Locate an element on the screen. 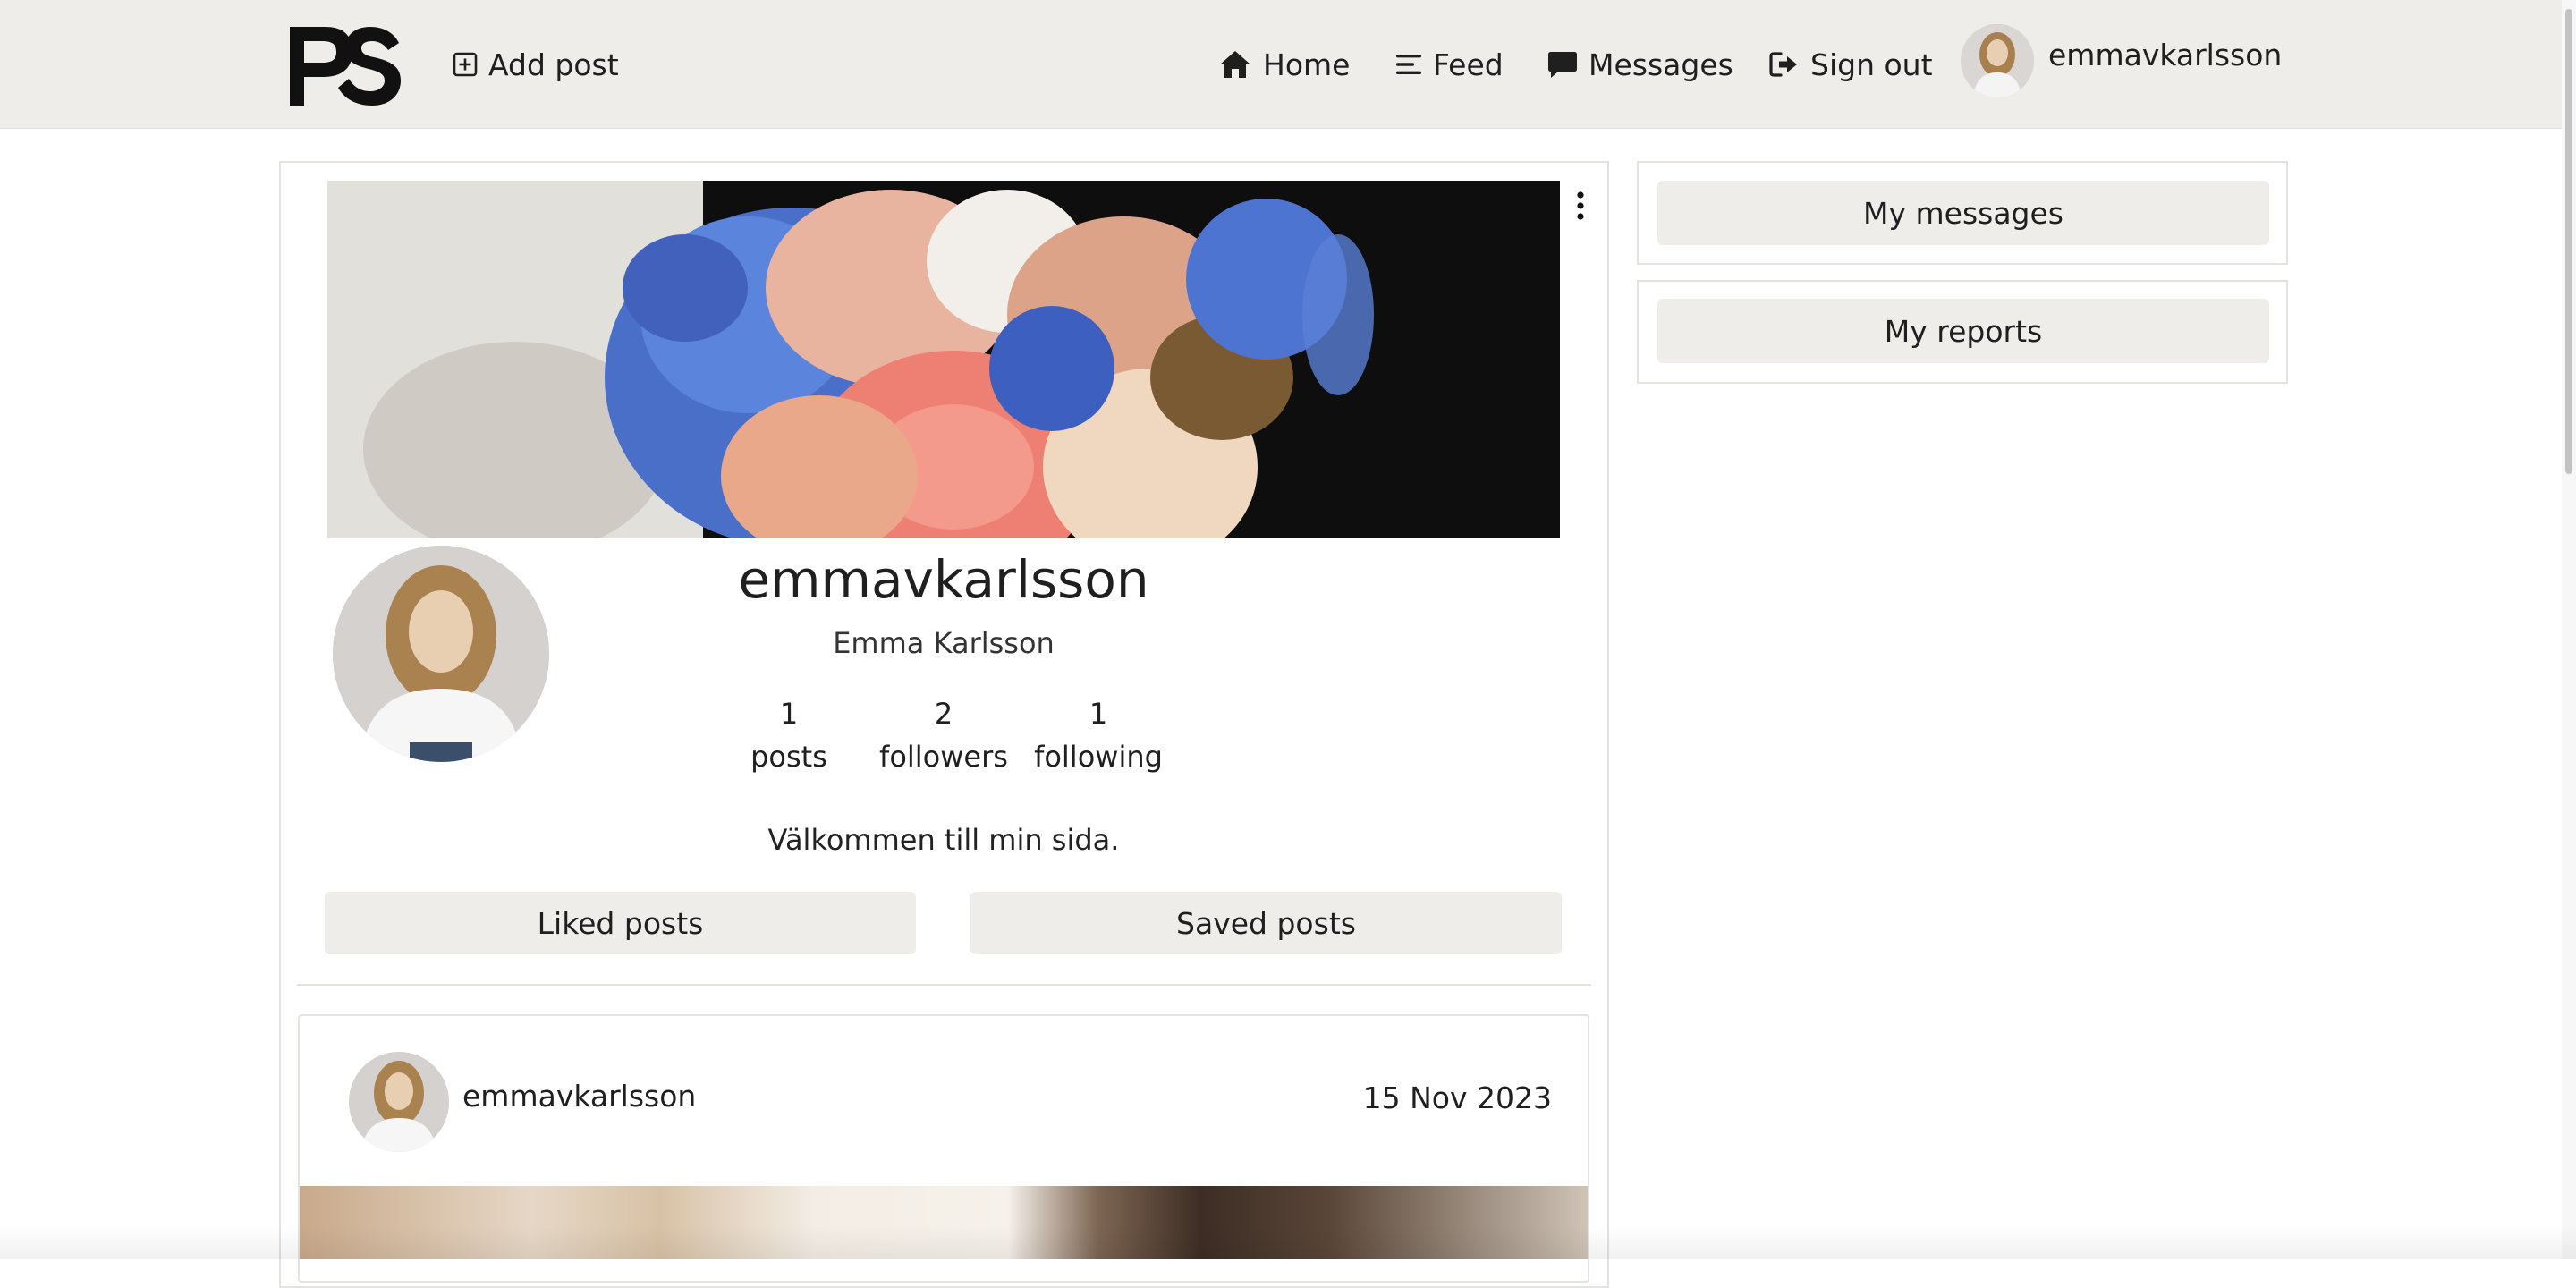 This screenshot has height=1288, width=2576. nav-username: emmavkarlsson is located at coordinates (2165, 55).